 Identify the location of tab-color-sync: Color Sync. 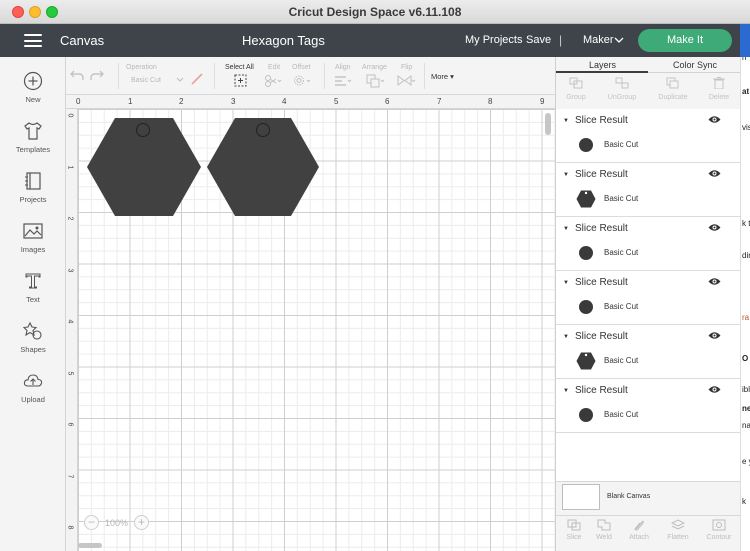
(695, 65).